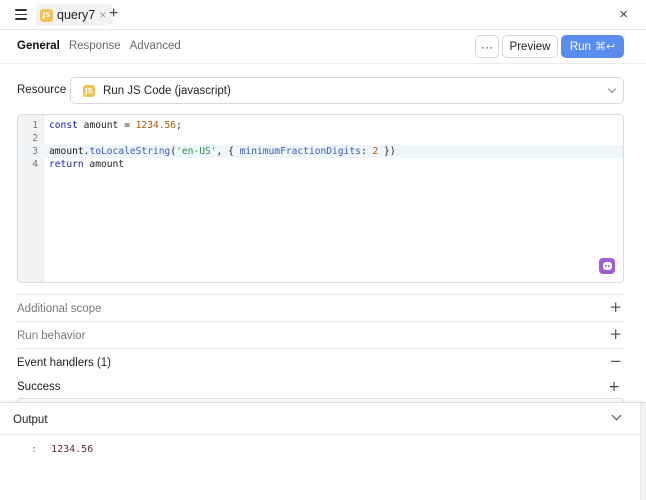  Describe the element at coordinates (30, 420) in the screenshot. I see `output-title: Output` at that location.